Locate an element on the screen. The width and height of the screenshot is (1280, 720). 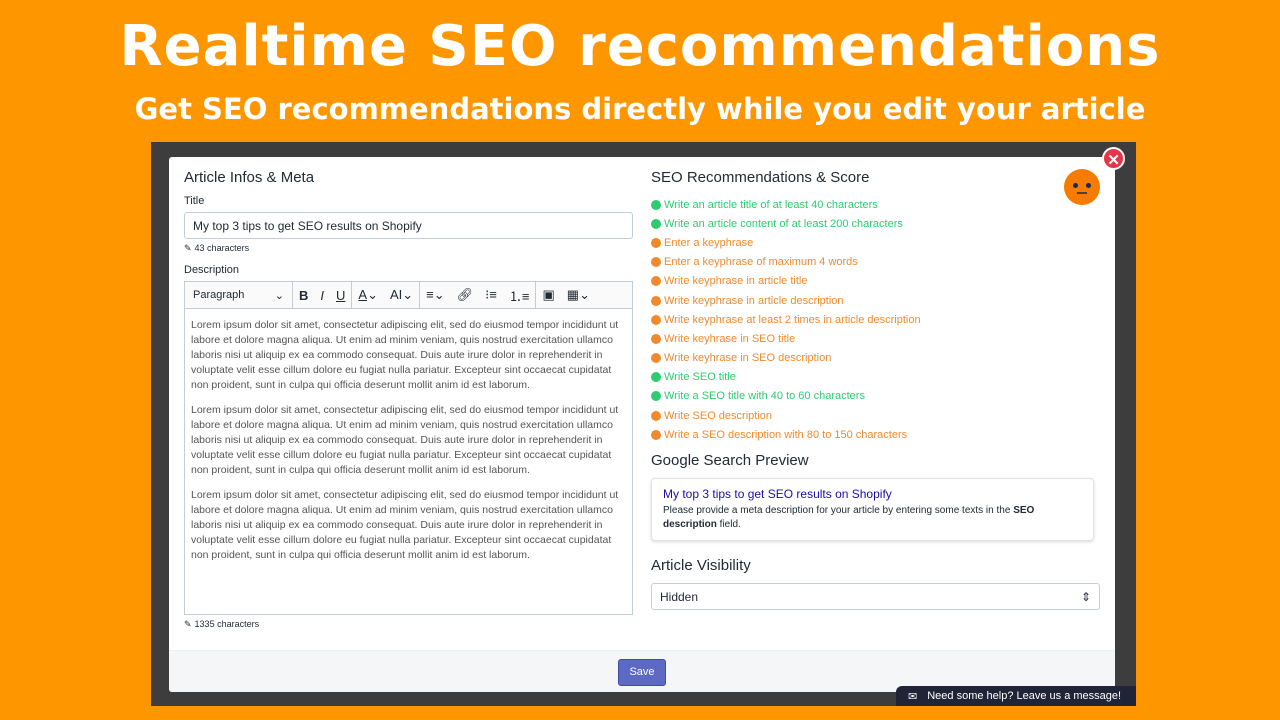
numbered-list-icon: ⒈≡ is located at coordinates (519, 295).